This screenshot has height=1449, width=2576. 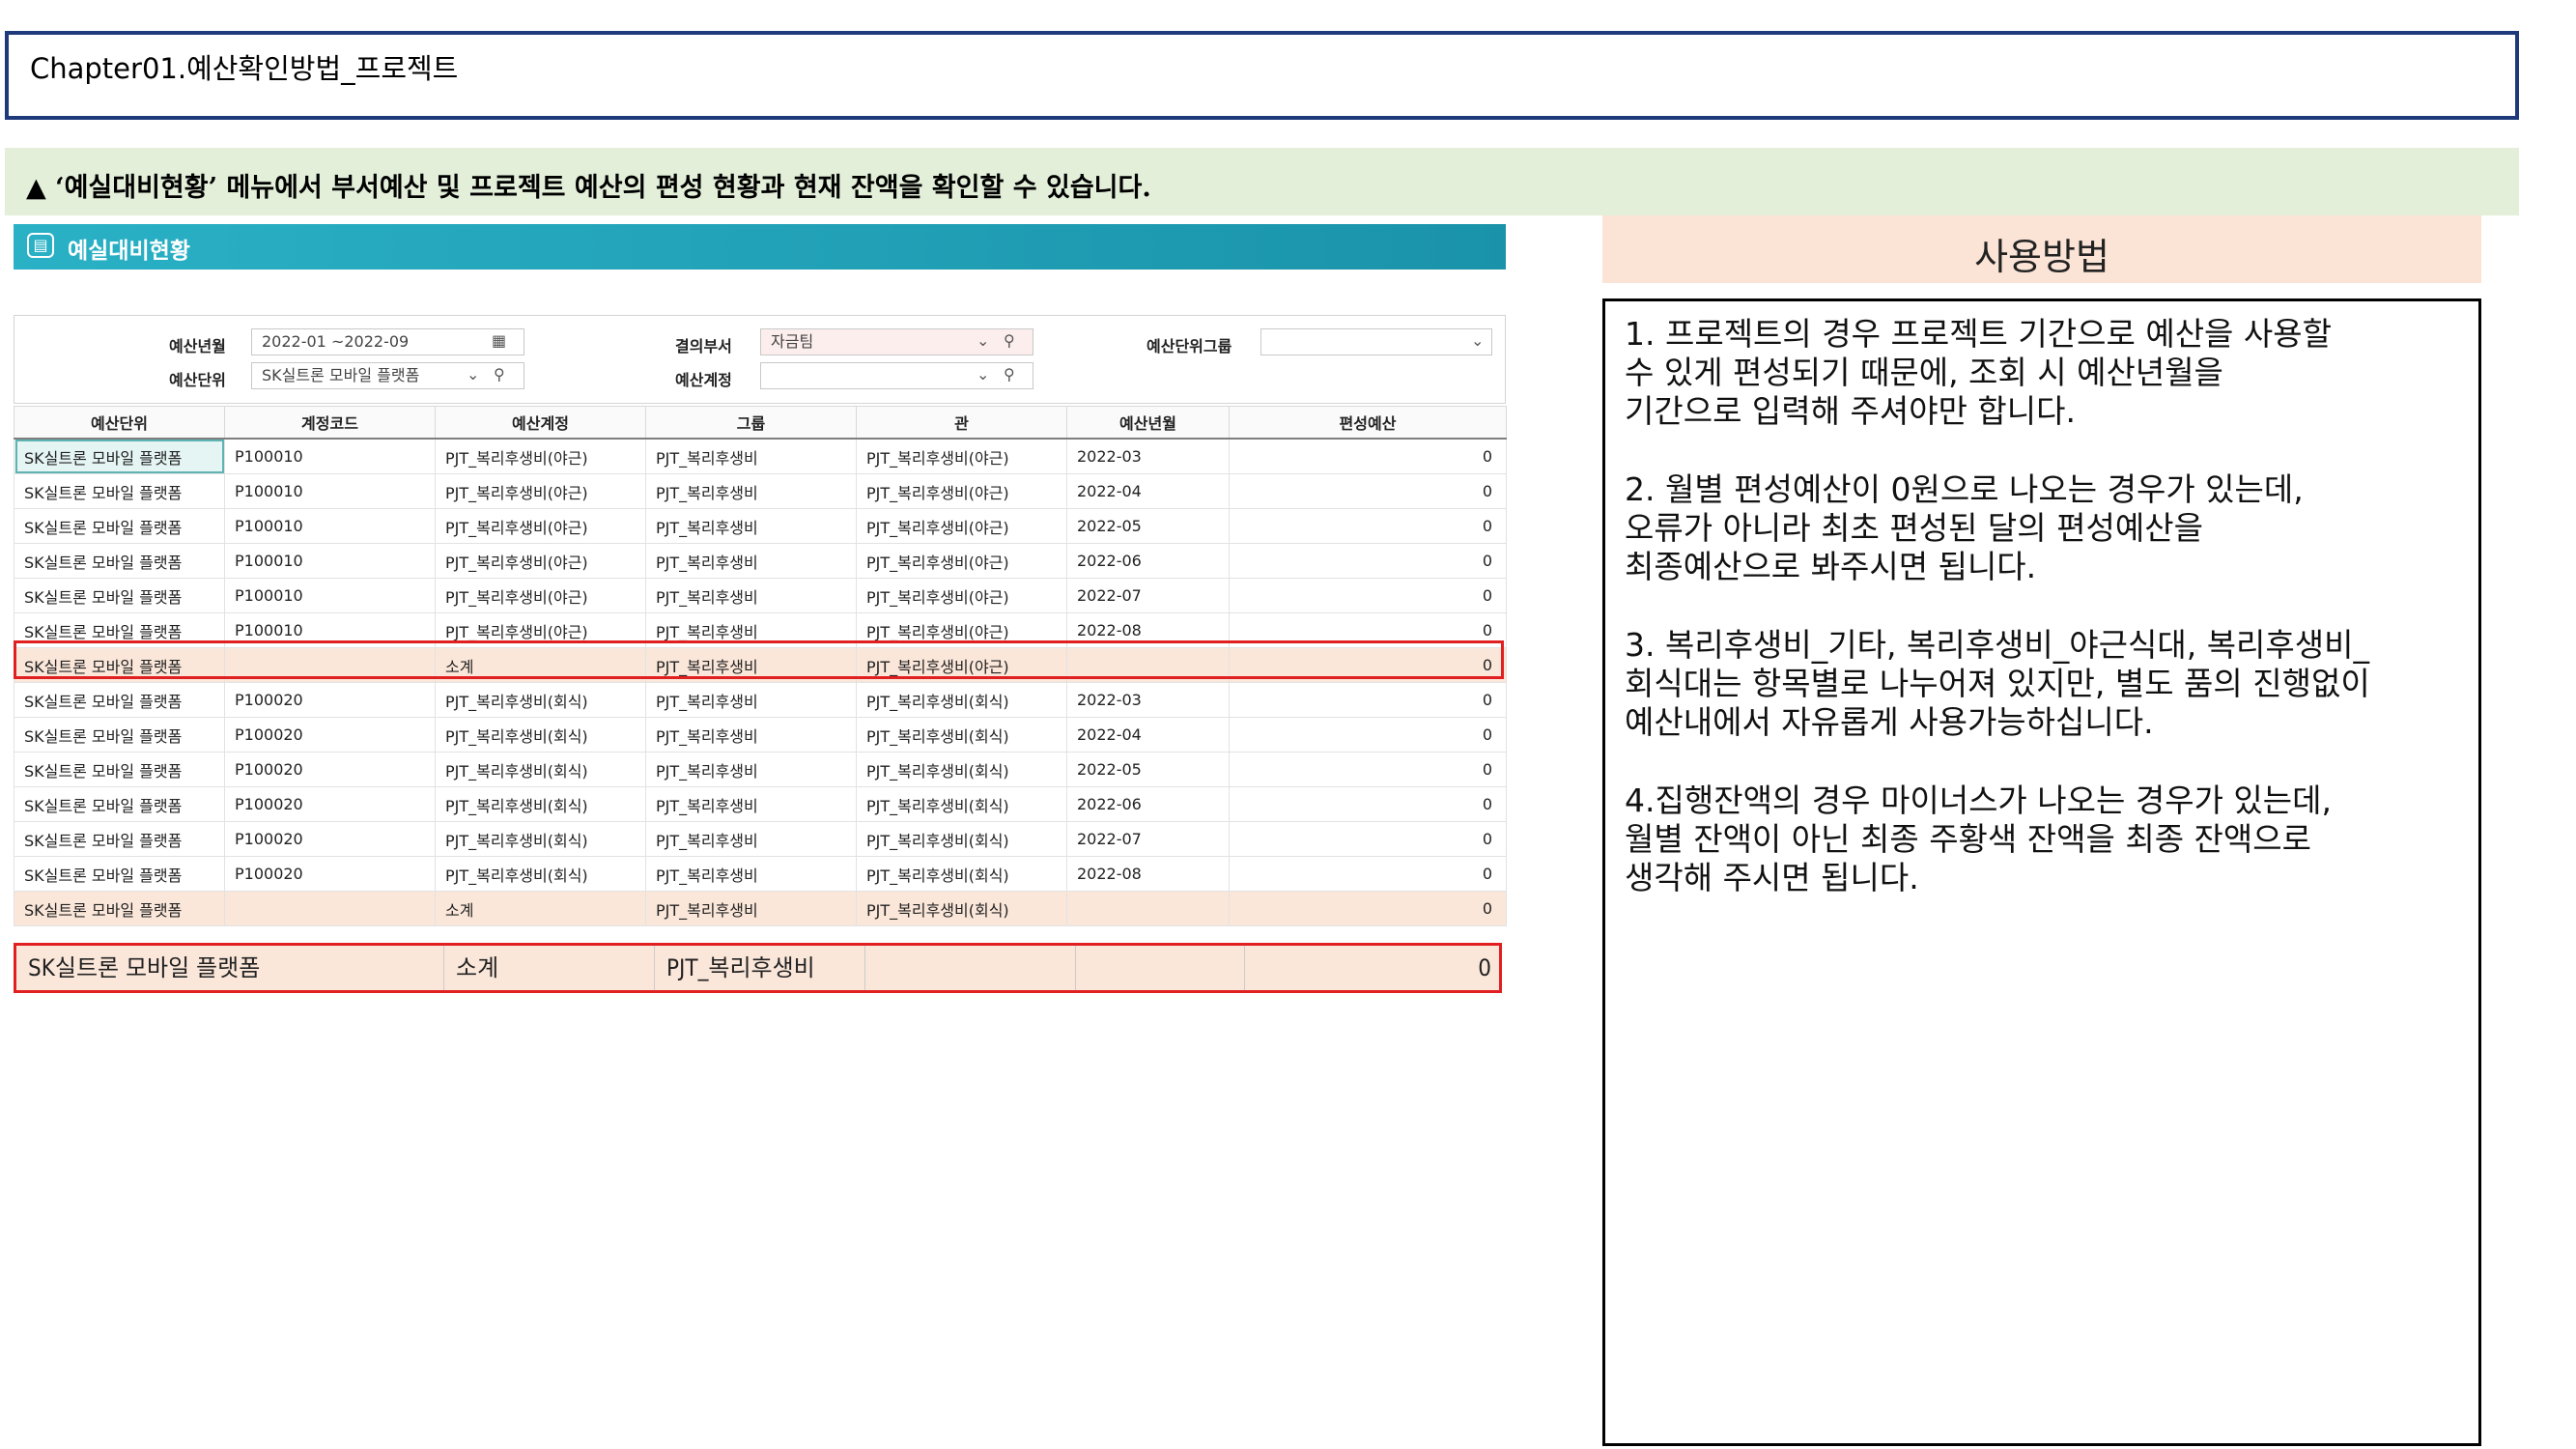 What do you see at coordinates (1148, 630) in the screenshot?
I see `table-cell: 2022-08` at bounding box center [1148, 630].